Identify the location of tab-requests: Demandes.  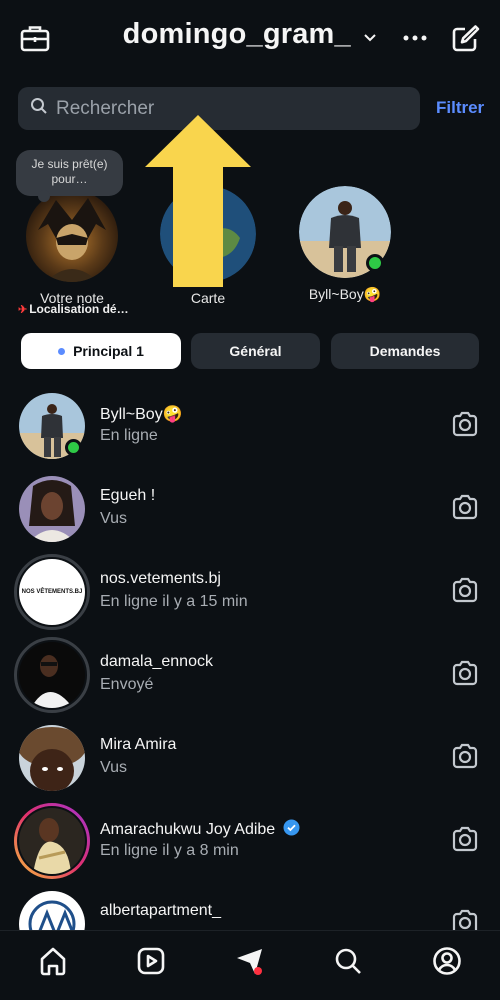
(405, 351).